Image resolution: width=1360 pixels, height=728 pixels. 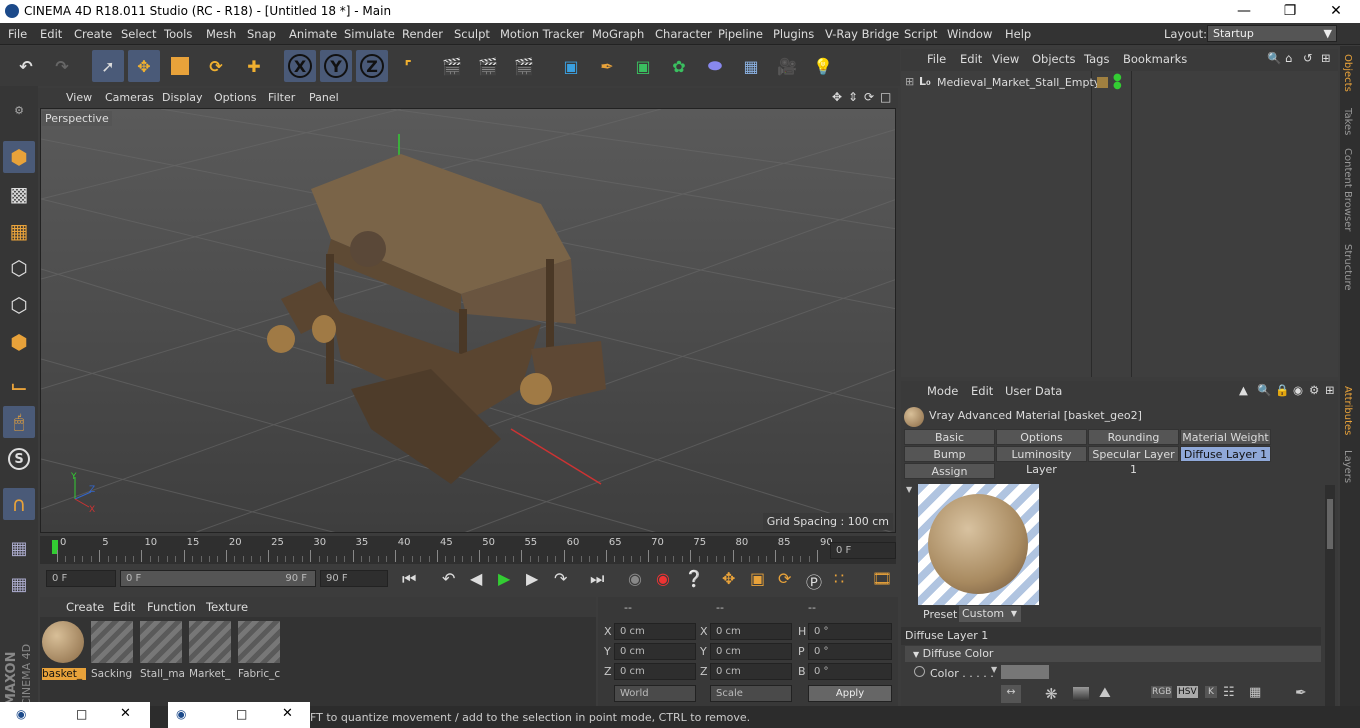 What do you see at coordinates (261, 34) in the screenshot?
I see `menu-snap: Snap` at bounding box center [261, 34].